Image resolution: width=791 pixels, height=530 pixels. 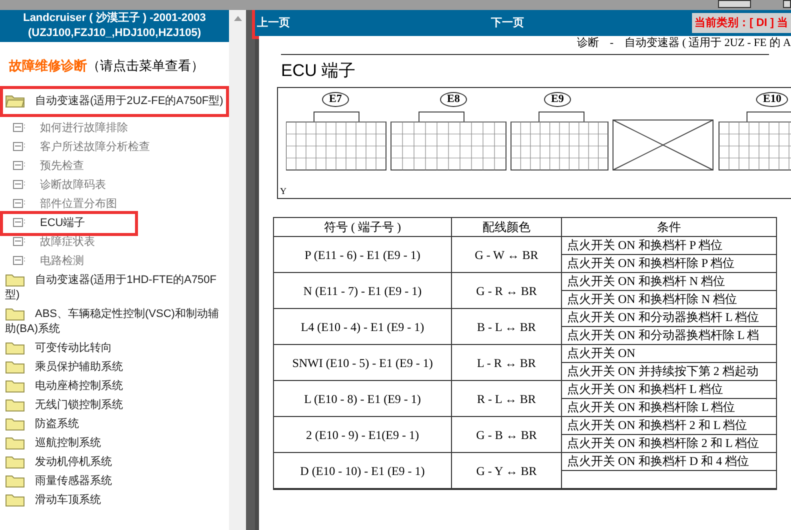 What do you see at coordinates (652, 299) in the screenshot?
I see `table-cell-text: 点火开关 ON 和换档杆除 N 档位` at bounding box center [652, 299].